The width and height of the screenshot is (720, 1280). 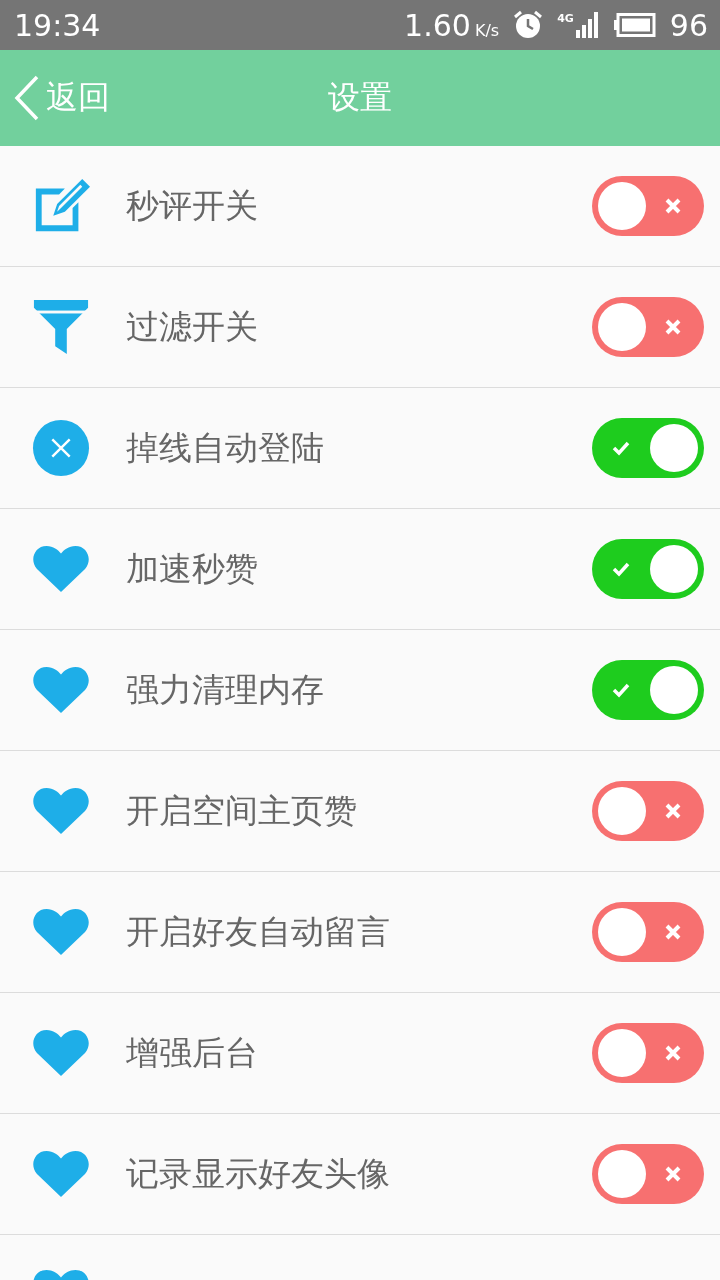 I want to click on setting-label: 秒评开关, so click(x=192, y=205).